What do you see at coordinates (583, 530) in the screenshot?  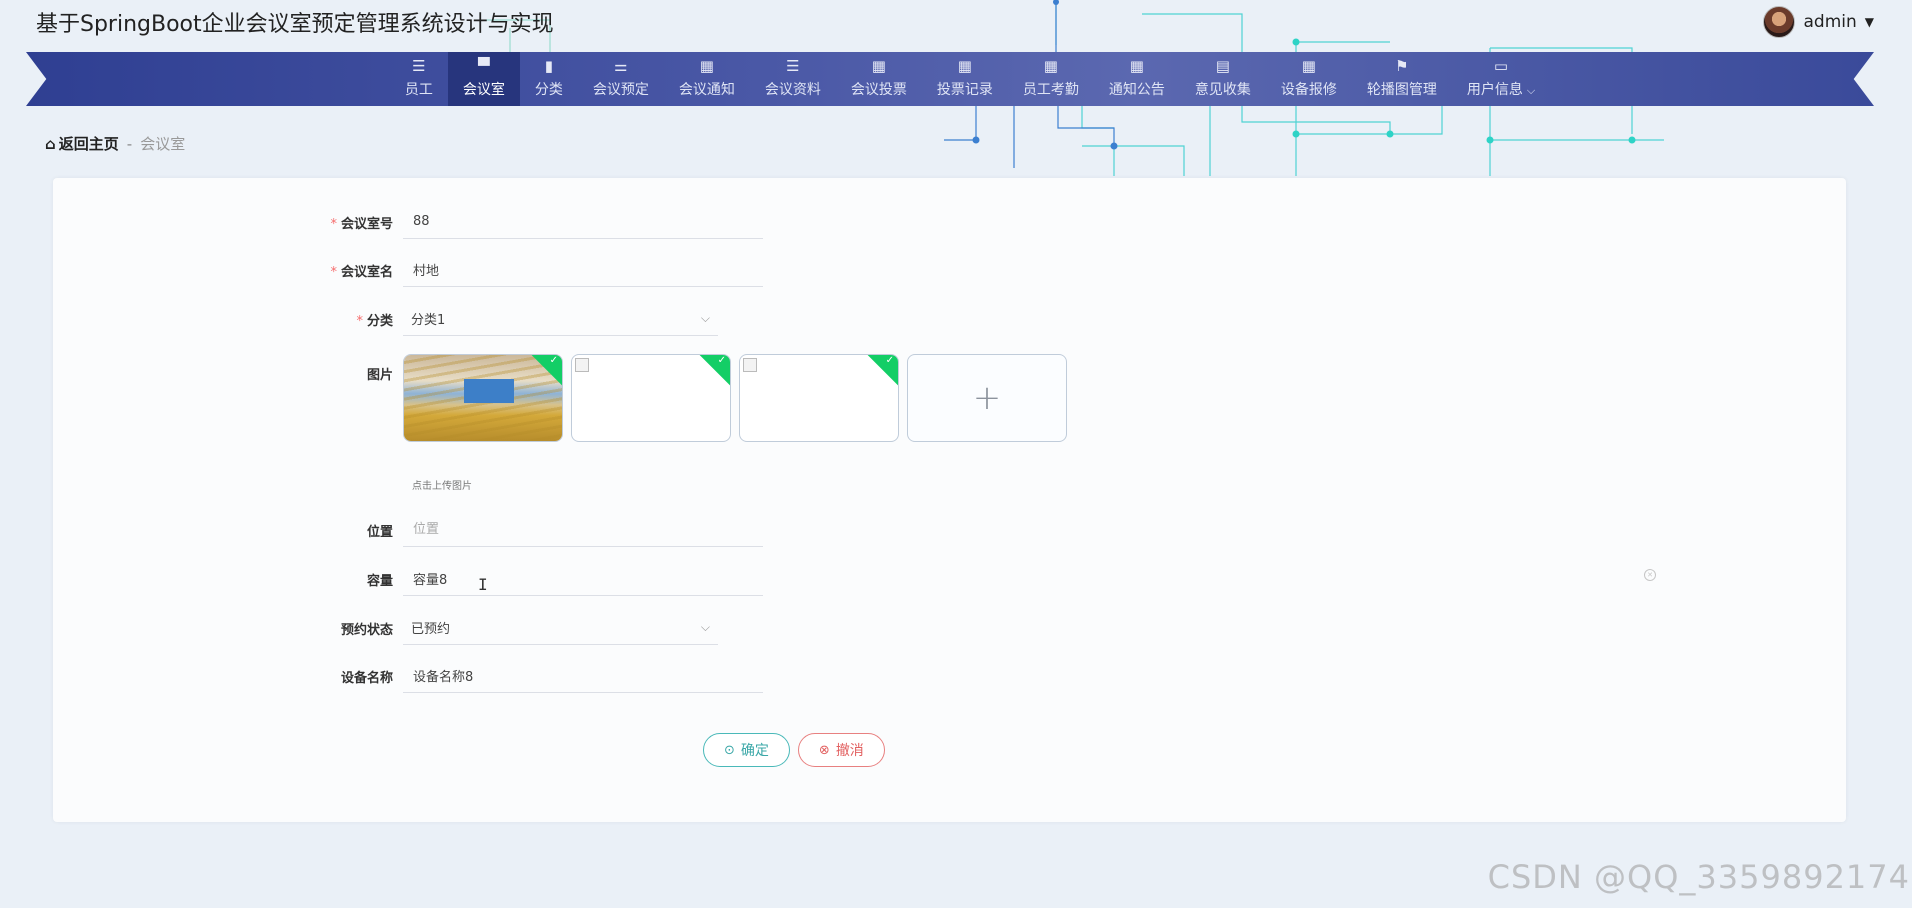 I see `location-input` at bounding box center [583, 530].